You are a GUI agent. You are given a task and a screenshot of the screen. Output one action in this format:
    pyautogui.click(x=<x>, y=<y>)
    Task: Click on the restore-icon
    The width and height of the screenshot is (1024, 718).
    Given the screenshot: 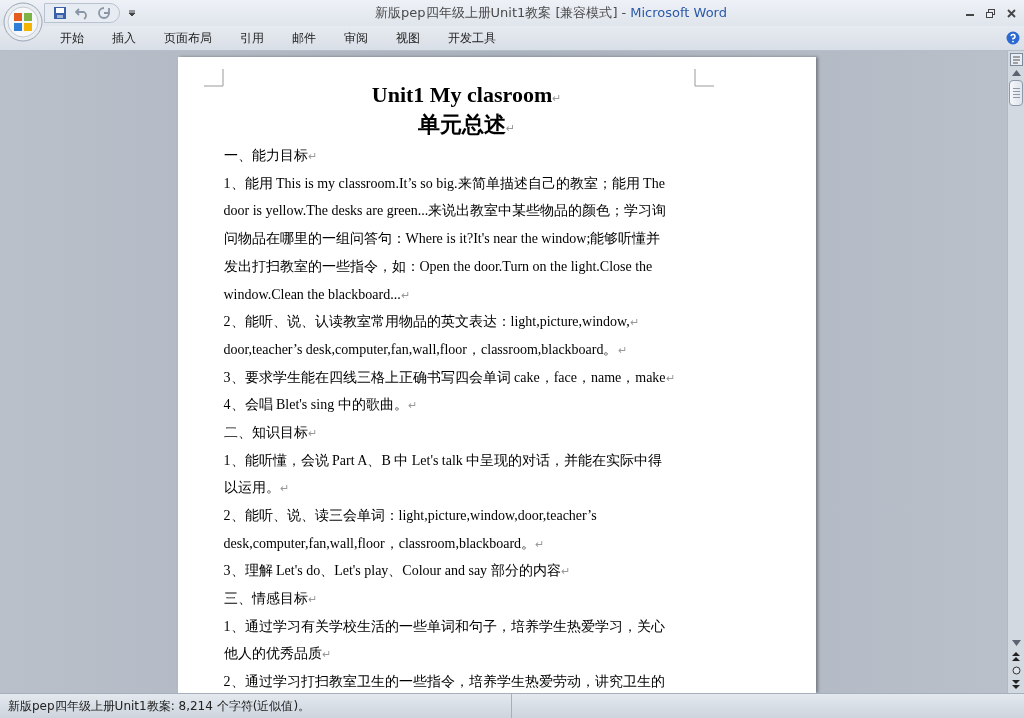 What is the action you would take?
    pyautogui.click(x=990, y=13)
    